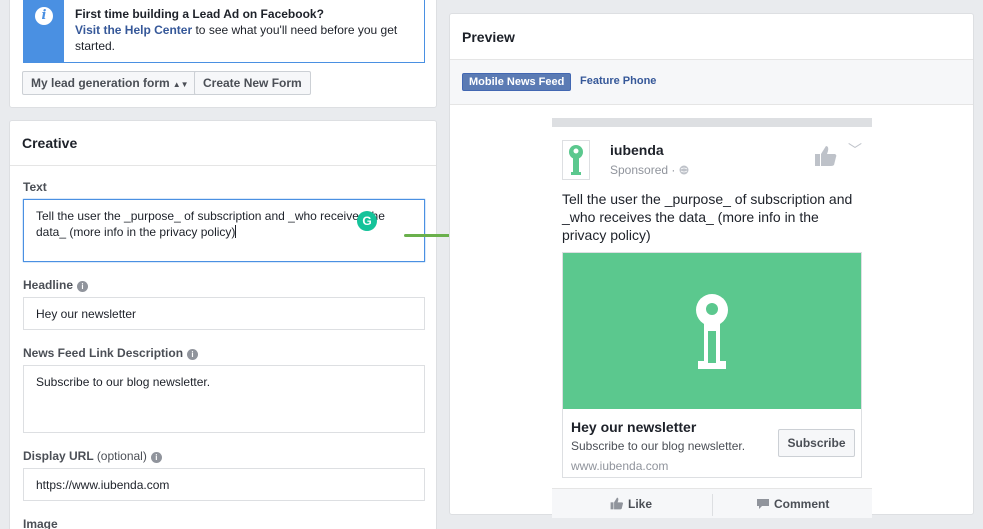  Describe the element at coordinates (620, 466) in the screenshot. I see `card-url: www.iubenda.com` at that location.